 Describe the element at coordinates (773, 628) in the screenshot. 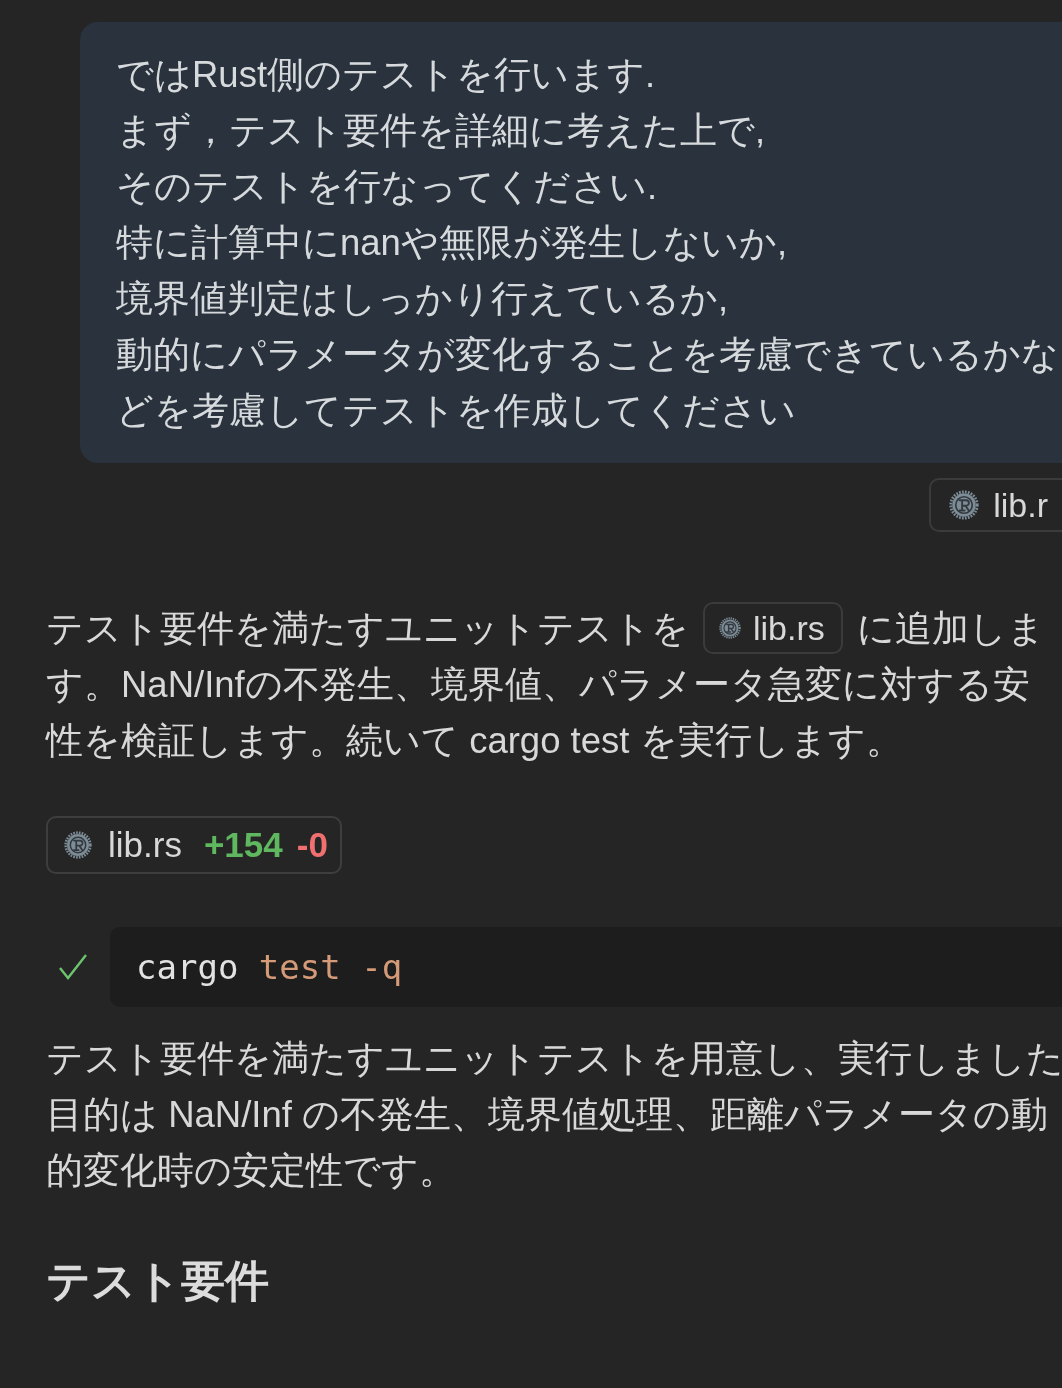

I see `file-link: lib.rs` at that location.